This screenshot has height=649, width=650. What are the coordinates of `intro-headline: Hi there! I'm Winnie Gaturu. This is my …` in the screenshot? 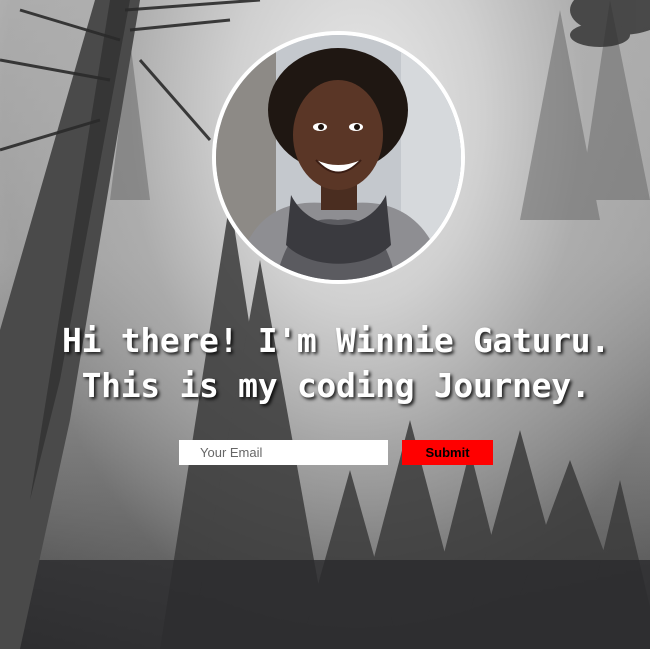 It's located at (325, 363).